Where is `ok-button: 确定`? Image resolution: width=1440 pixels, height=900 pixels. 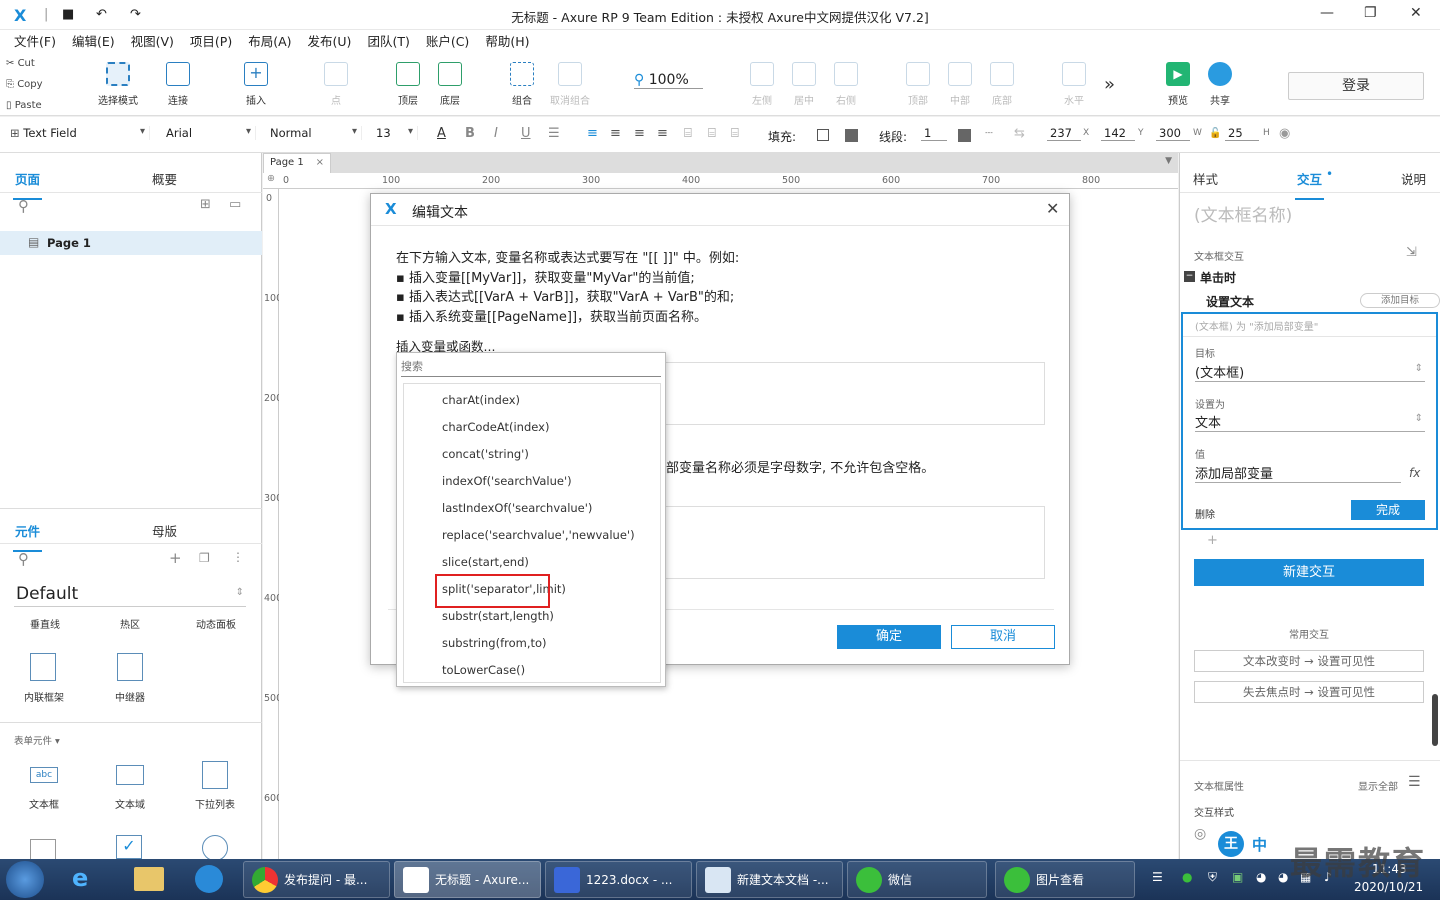
ok-button: 确定 is located at coordinates (889, 637).